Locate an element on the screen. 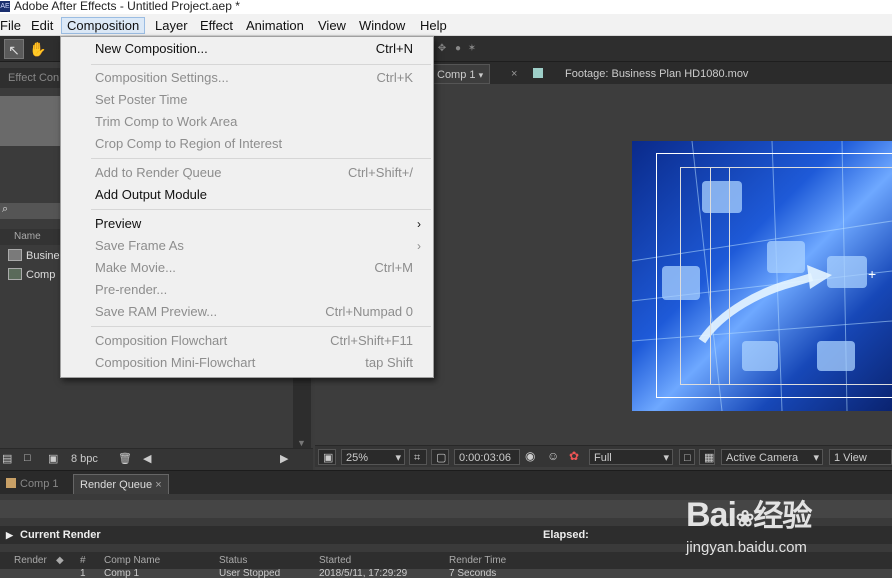 This screenshot has width=892, height=578. scroll-right-icon: ▶ is located at coordinates (284, 458).